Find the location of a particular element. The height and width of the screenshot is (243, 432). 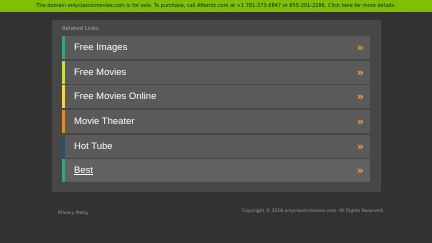

link-label: Hot Tube is located at coordinates (93, 146).